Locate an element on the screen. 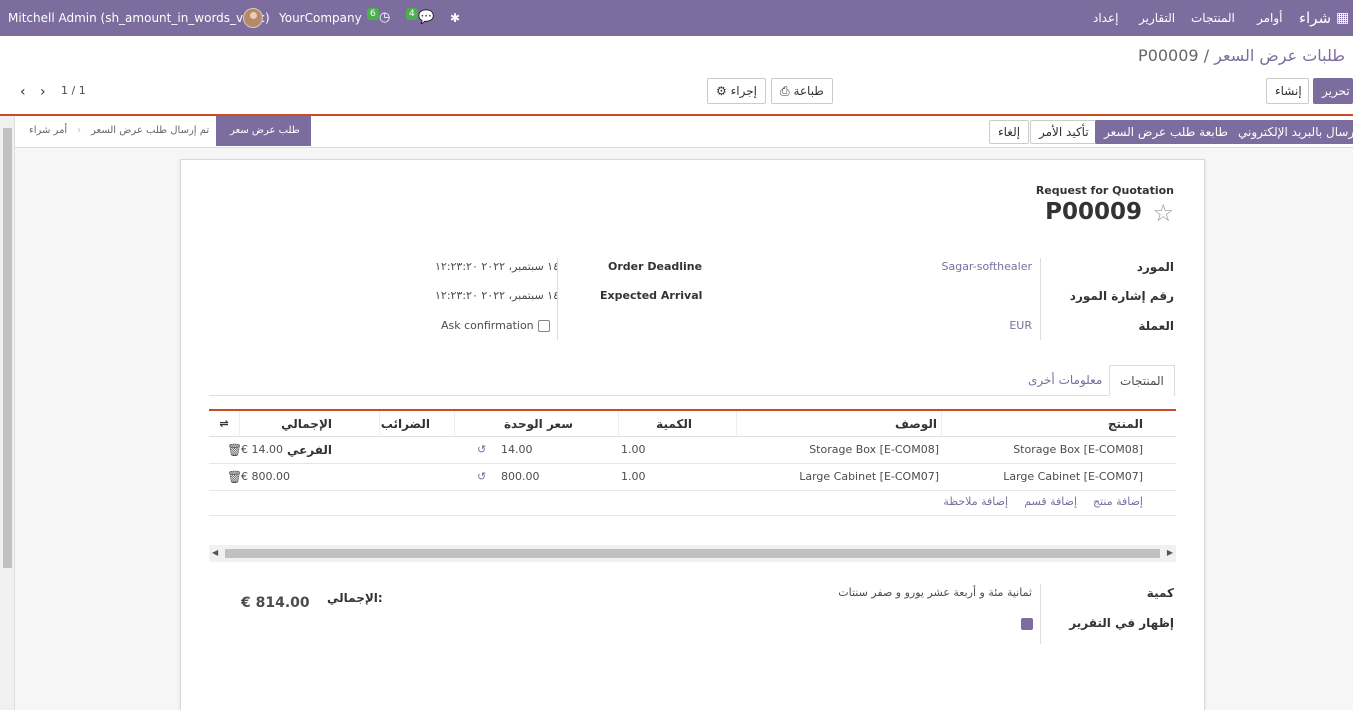  bug-icon: ✱ is located at coordinates (455, 18).